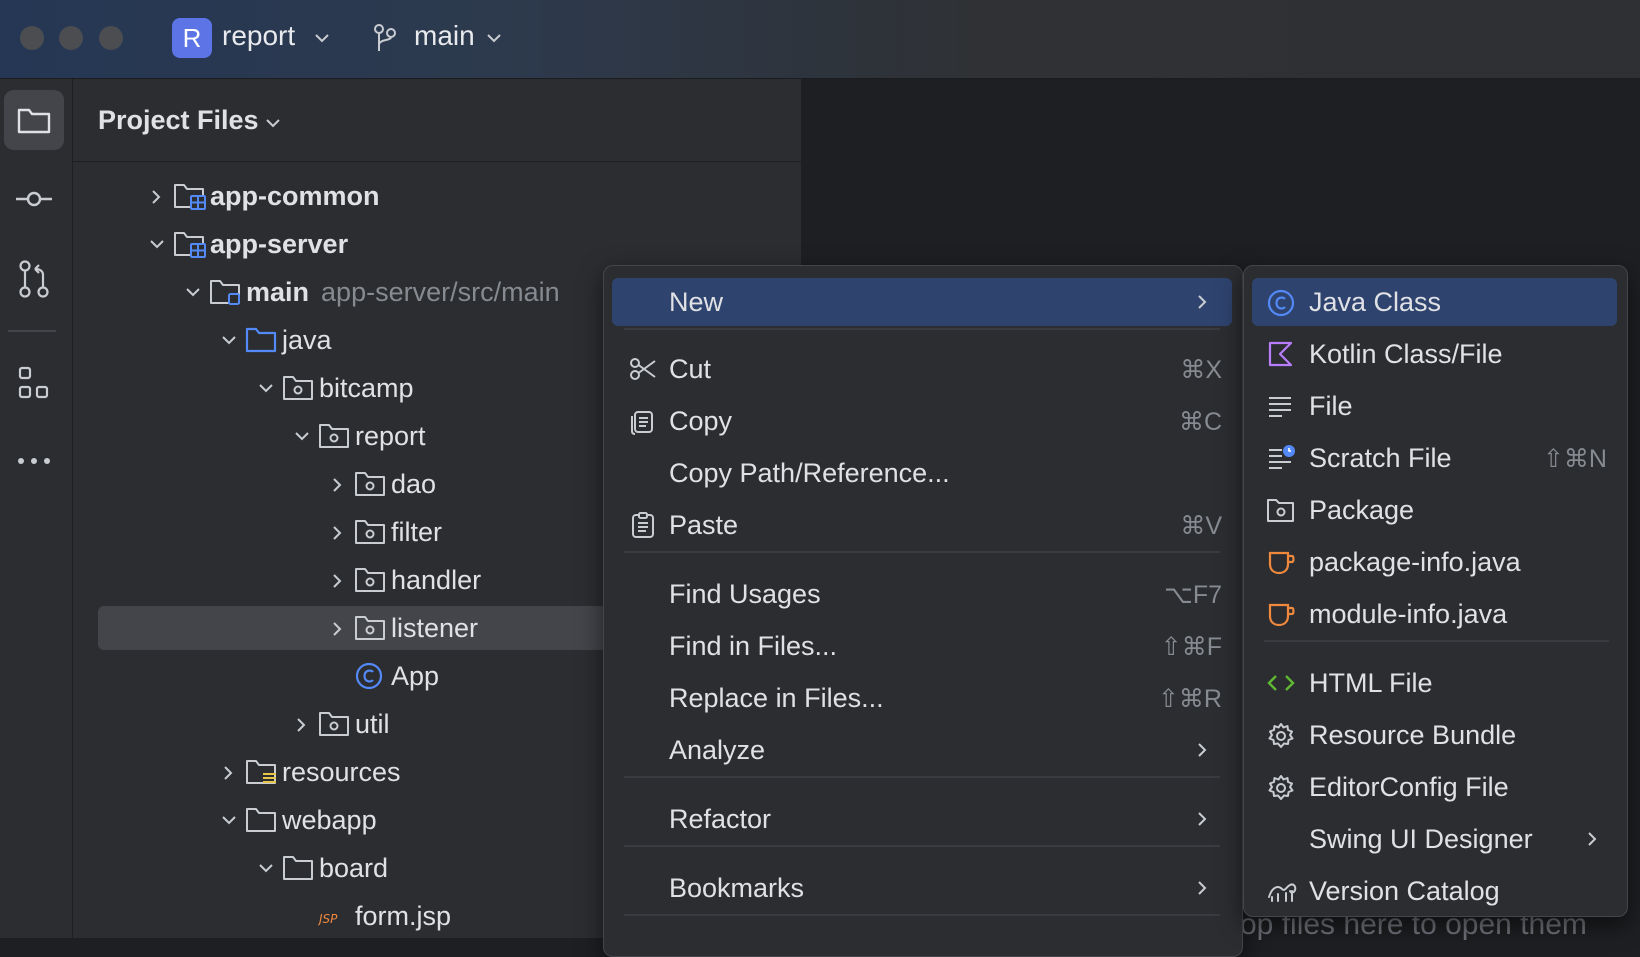 The width and height of the screenshot is (1640, 957). What do you see at coordinates (258, 36) in the screenshot?
I see `project-name: report` at bounding box center [258, 36].